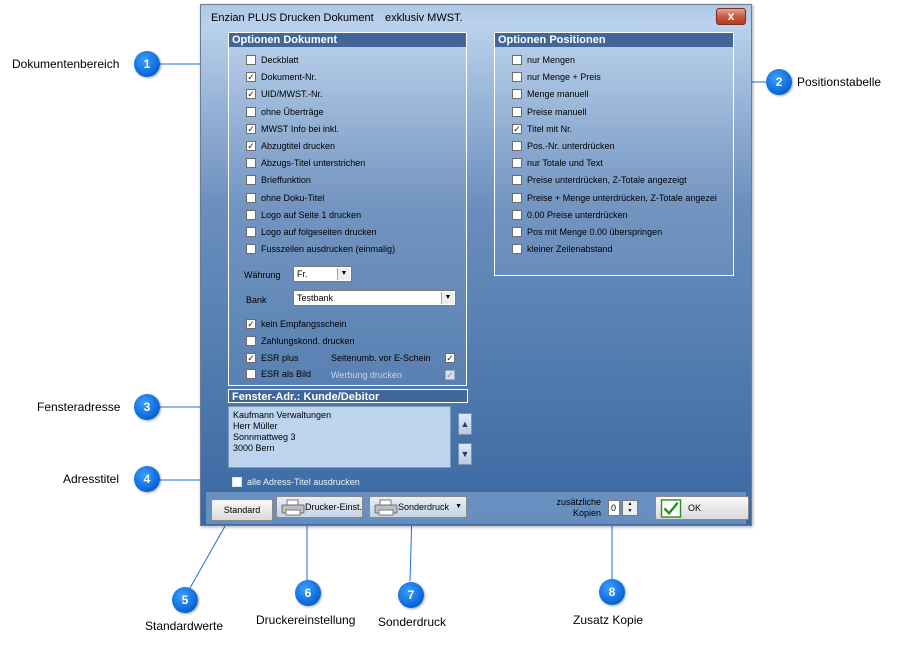  Describe the element at coordinates (386, 507) in the screenshot. I see `printer-icon` at that location.